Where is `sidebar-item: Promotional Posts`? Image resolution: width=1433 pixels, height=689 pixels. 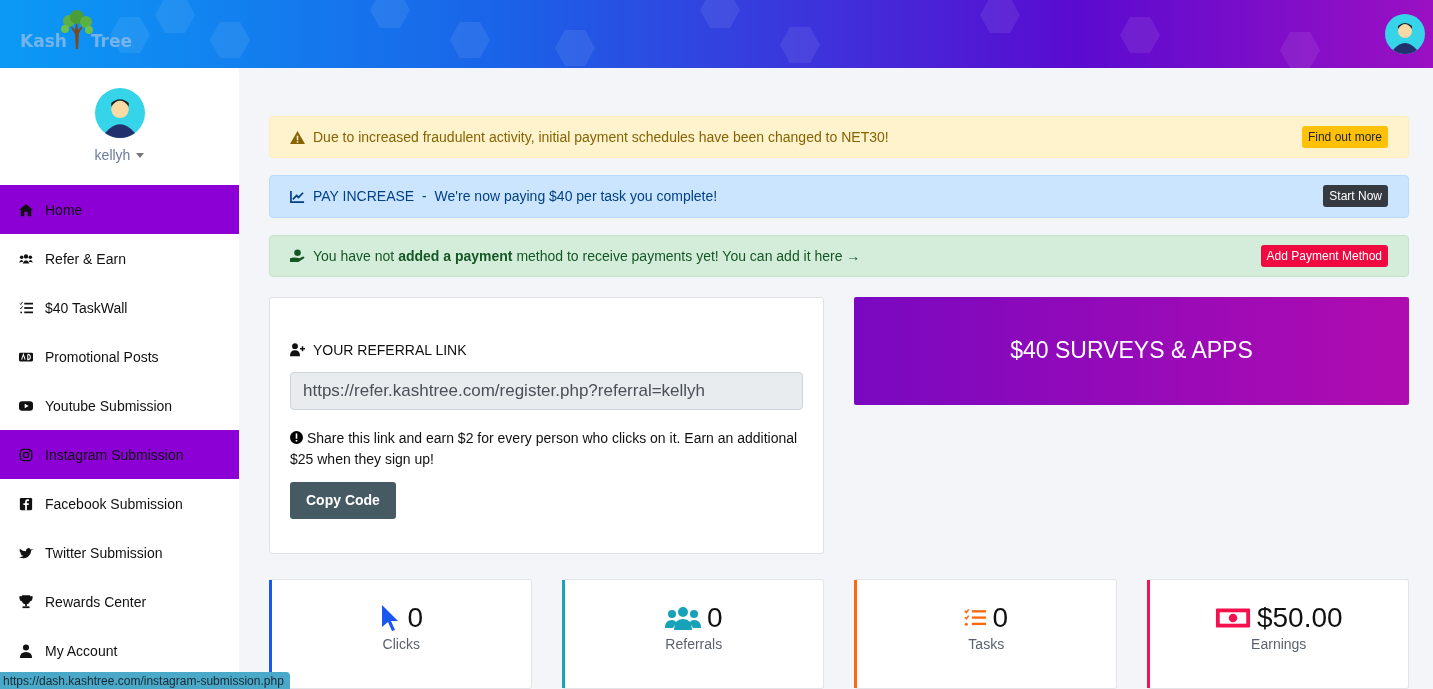 sidebar-item: Promotional Posts is located at coordinates (119, 356).